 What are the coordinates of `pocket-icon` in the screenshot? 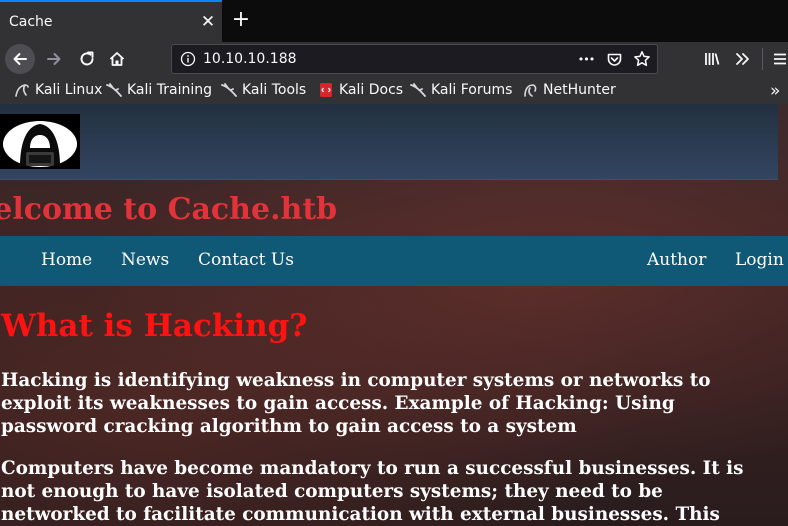 It's located at (614, 59).